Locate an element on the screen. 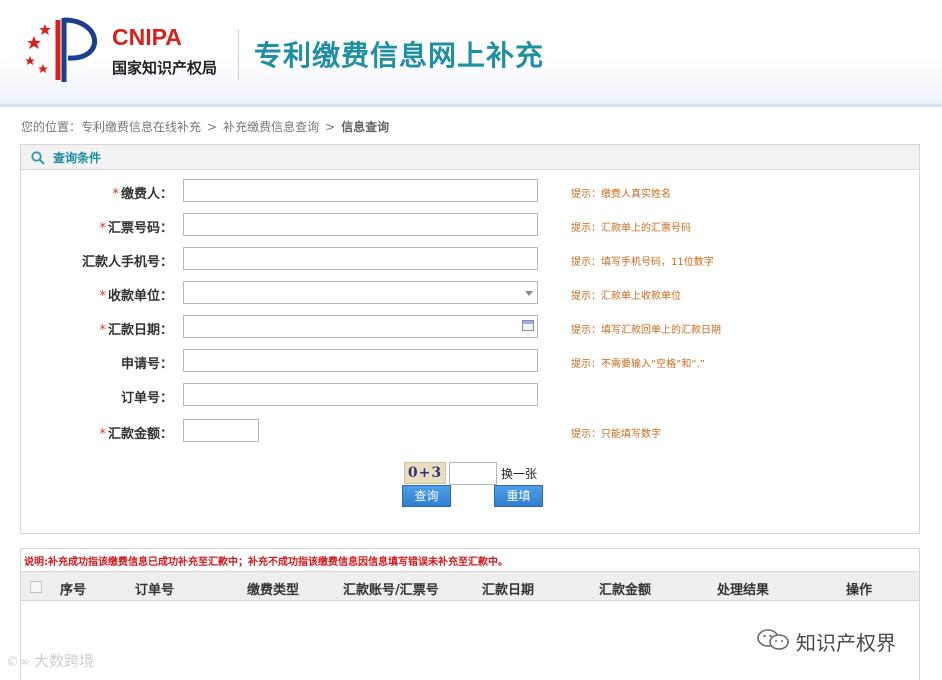 This screenshot has height=680, width=942. field-row-payer: * 缴费人： 提示：缴费人真实姓名 is located at coordinates (470, 191).